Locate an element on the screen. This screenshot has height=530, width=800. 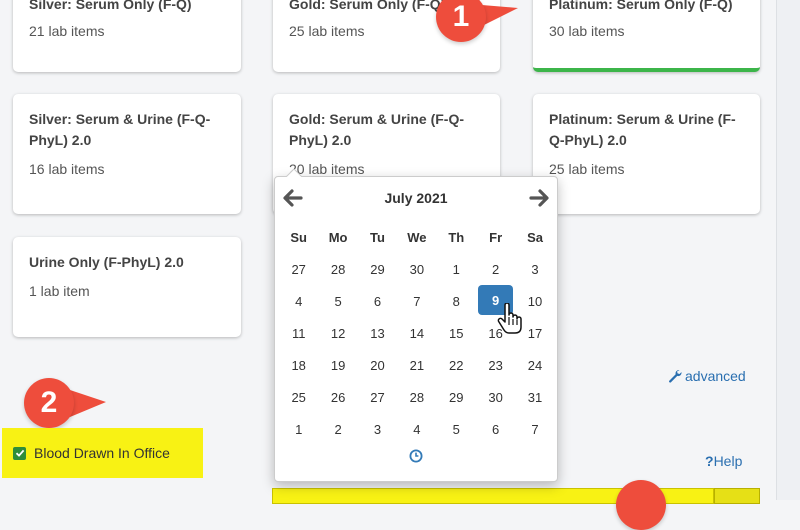
calendar-day: 14 is located at coordinates (416, 333).